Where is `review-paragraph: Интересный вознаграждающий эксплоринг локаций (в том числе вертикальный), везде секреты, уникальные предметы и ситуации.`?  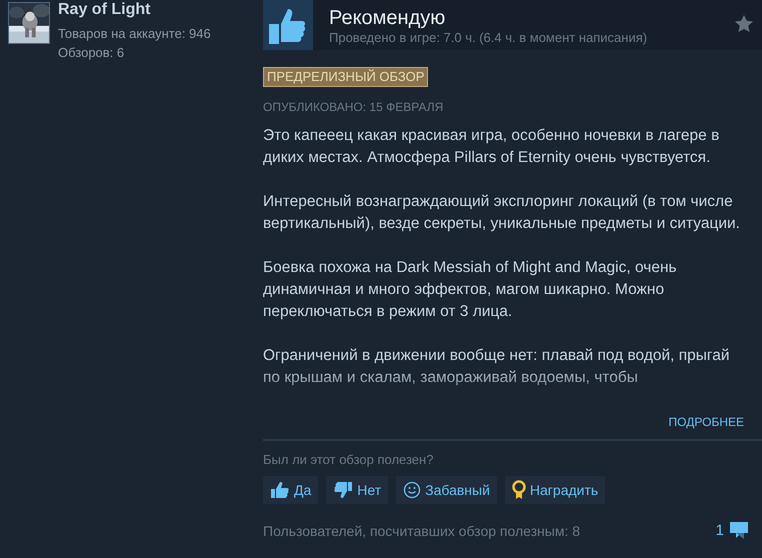
review-paragraph: Интересный вознаграждающий эксплоринг локаций (в том числе вертикальный), везде секреты, уникальные предметы и ситуации. is located at coordinates (502, 213).